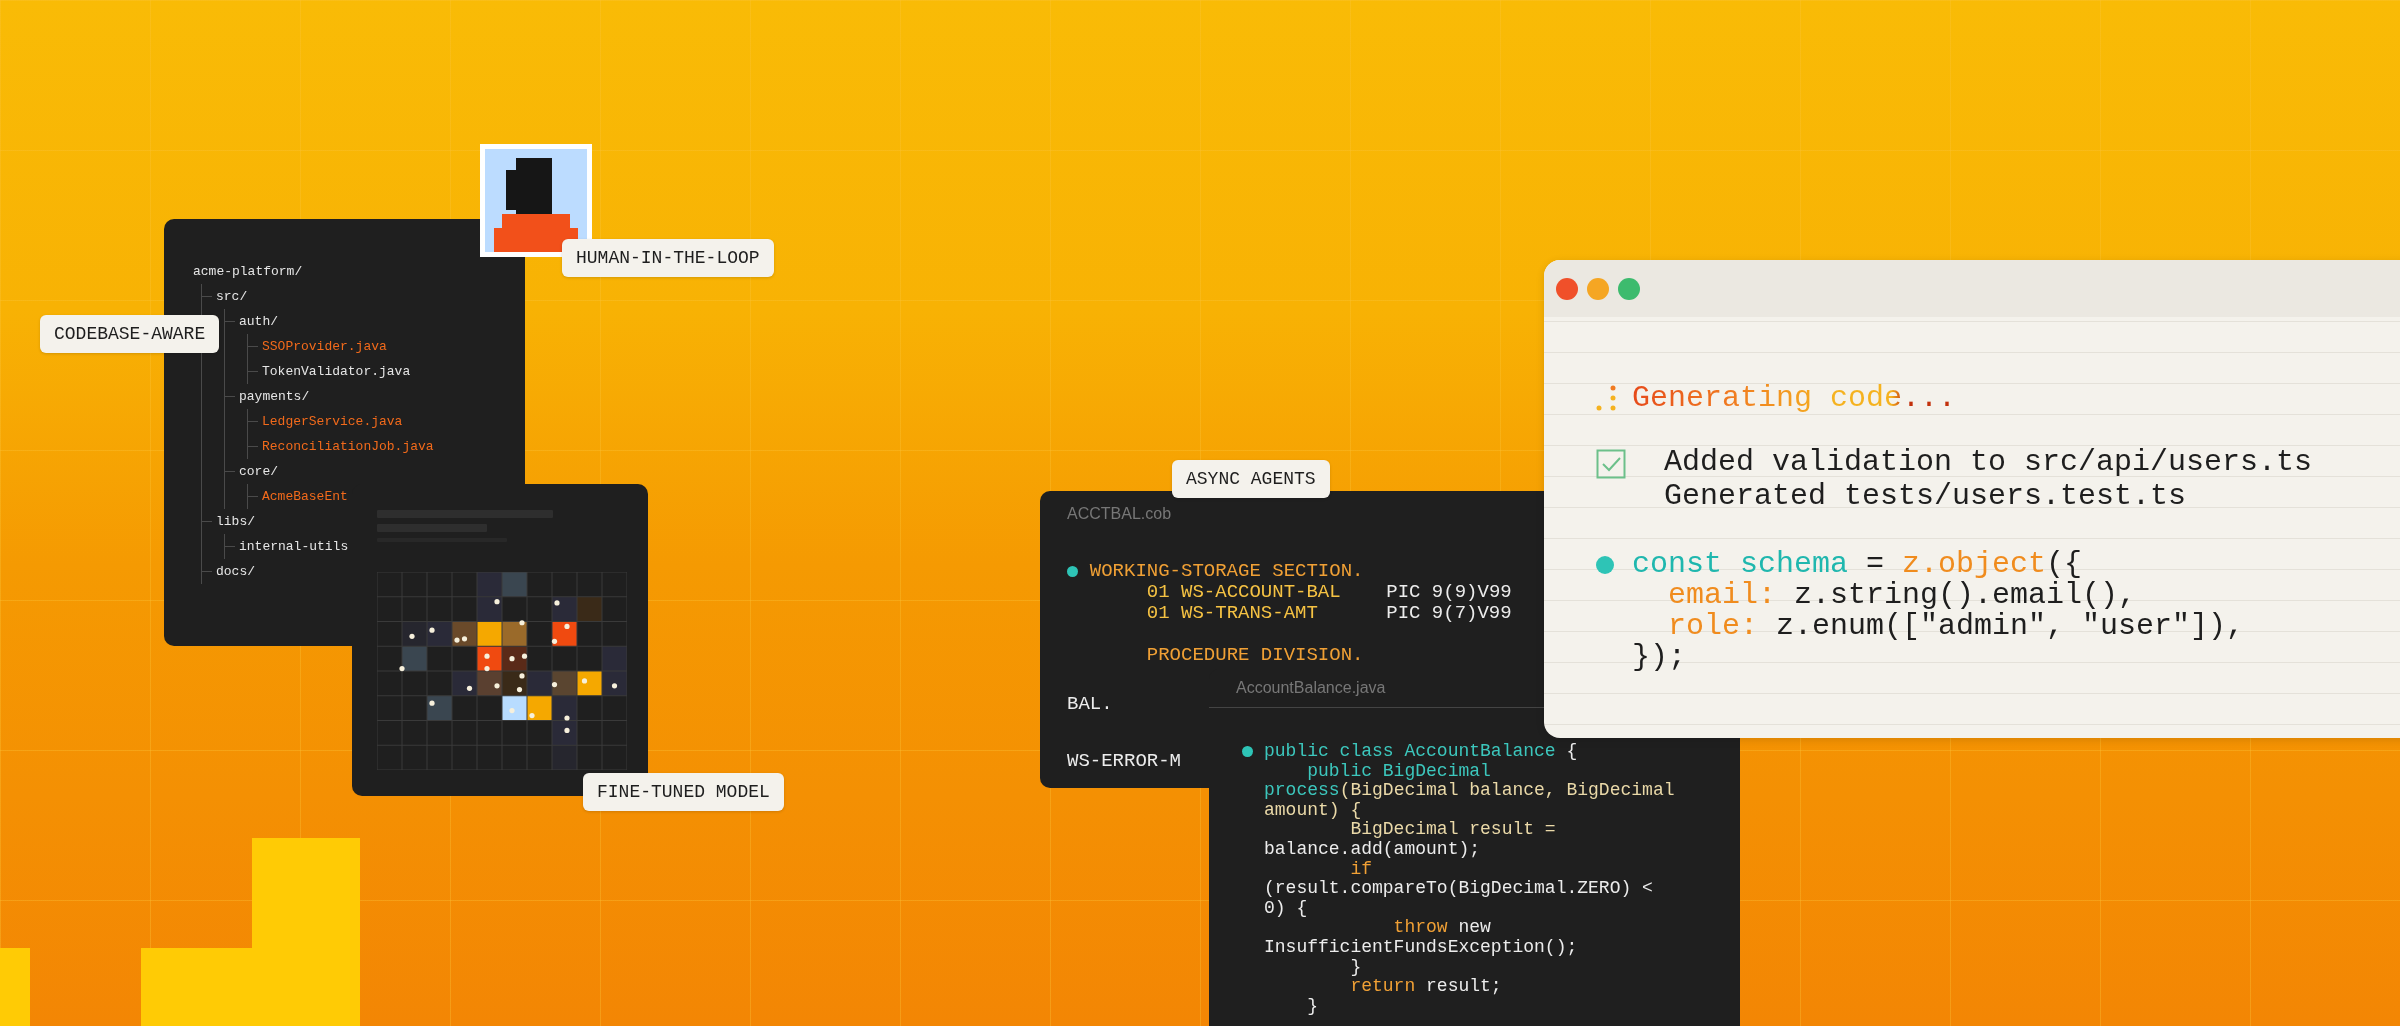  I want to click on code-line: WS-ERROR-M, so click(1124, 761).